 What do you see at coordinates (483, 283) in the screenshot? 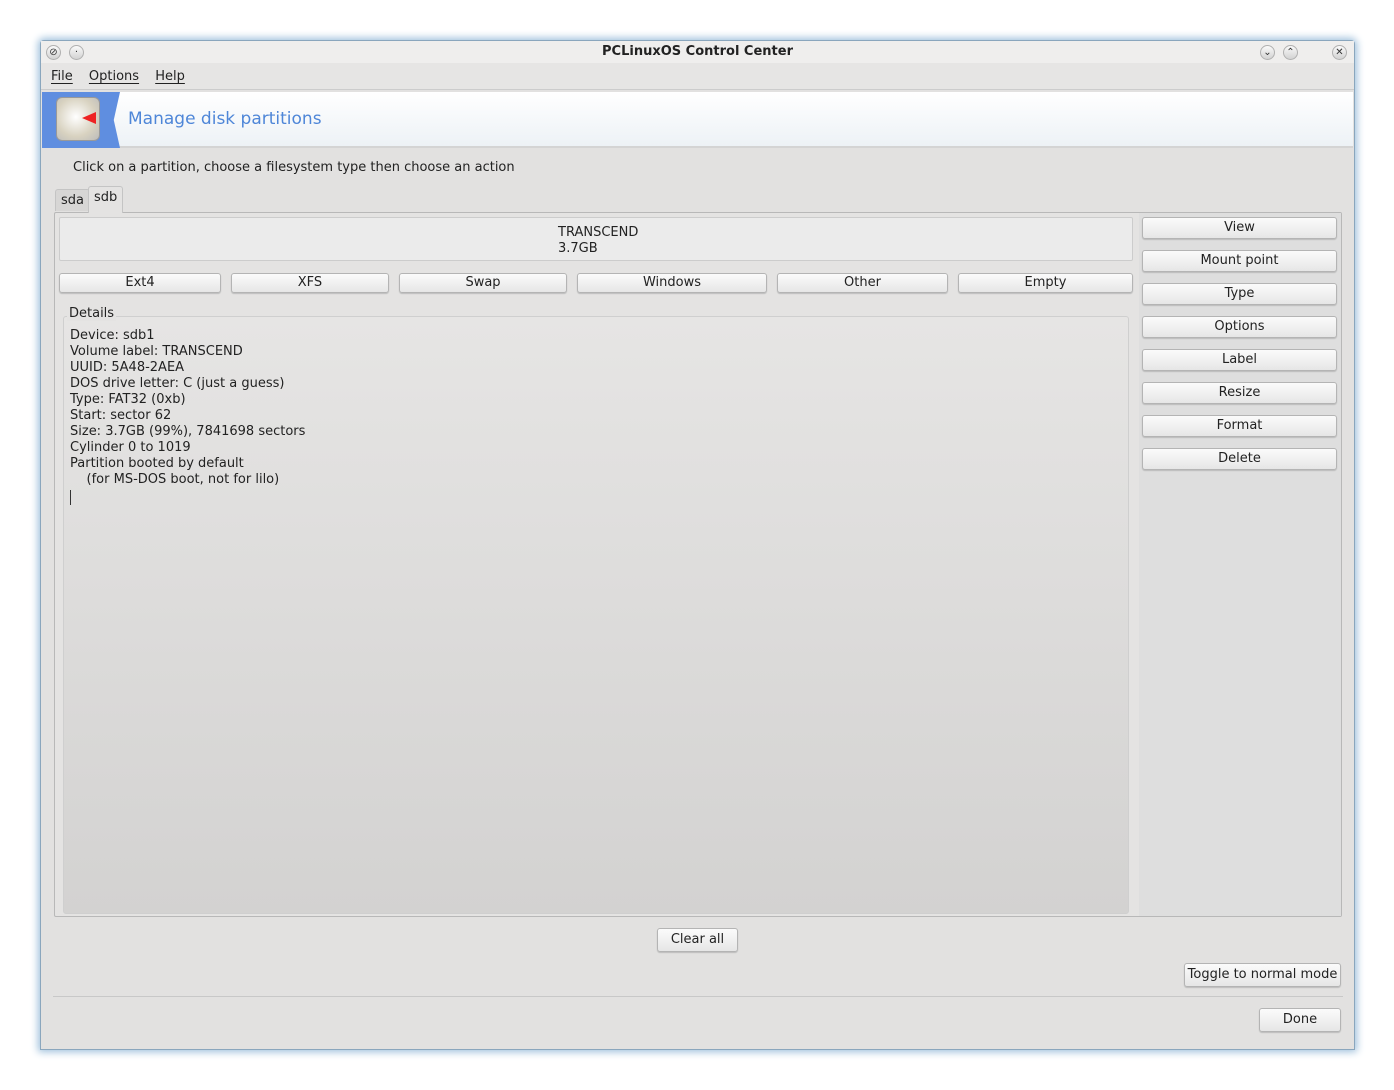
I see `fs-swap-button: Swap` at bounding box center [483, 283].